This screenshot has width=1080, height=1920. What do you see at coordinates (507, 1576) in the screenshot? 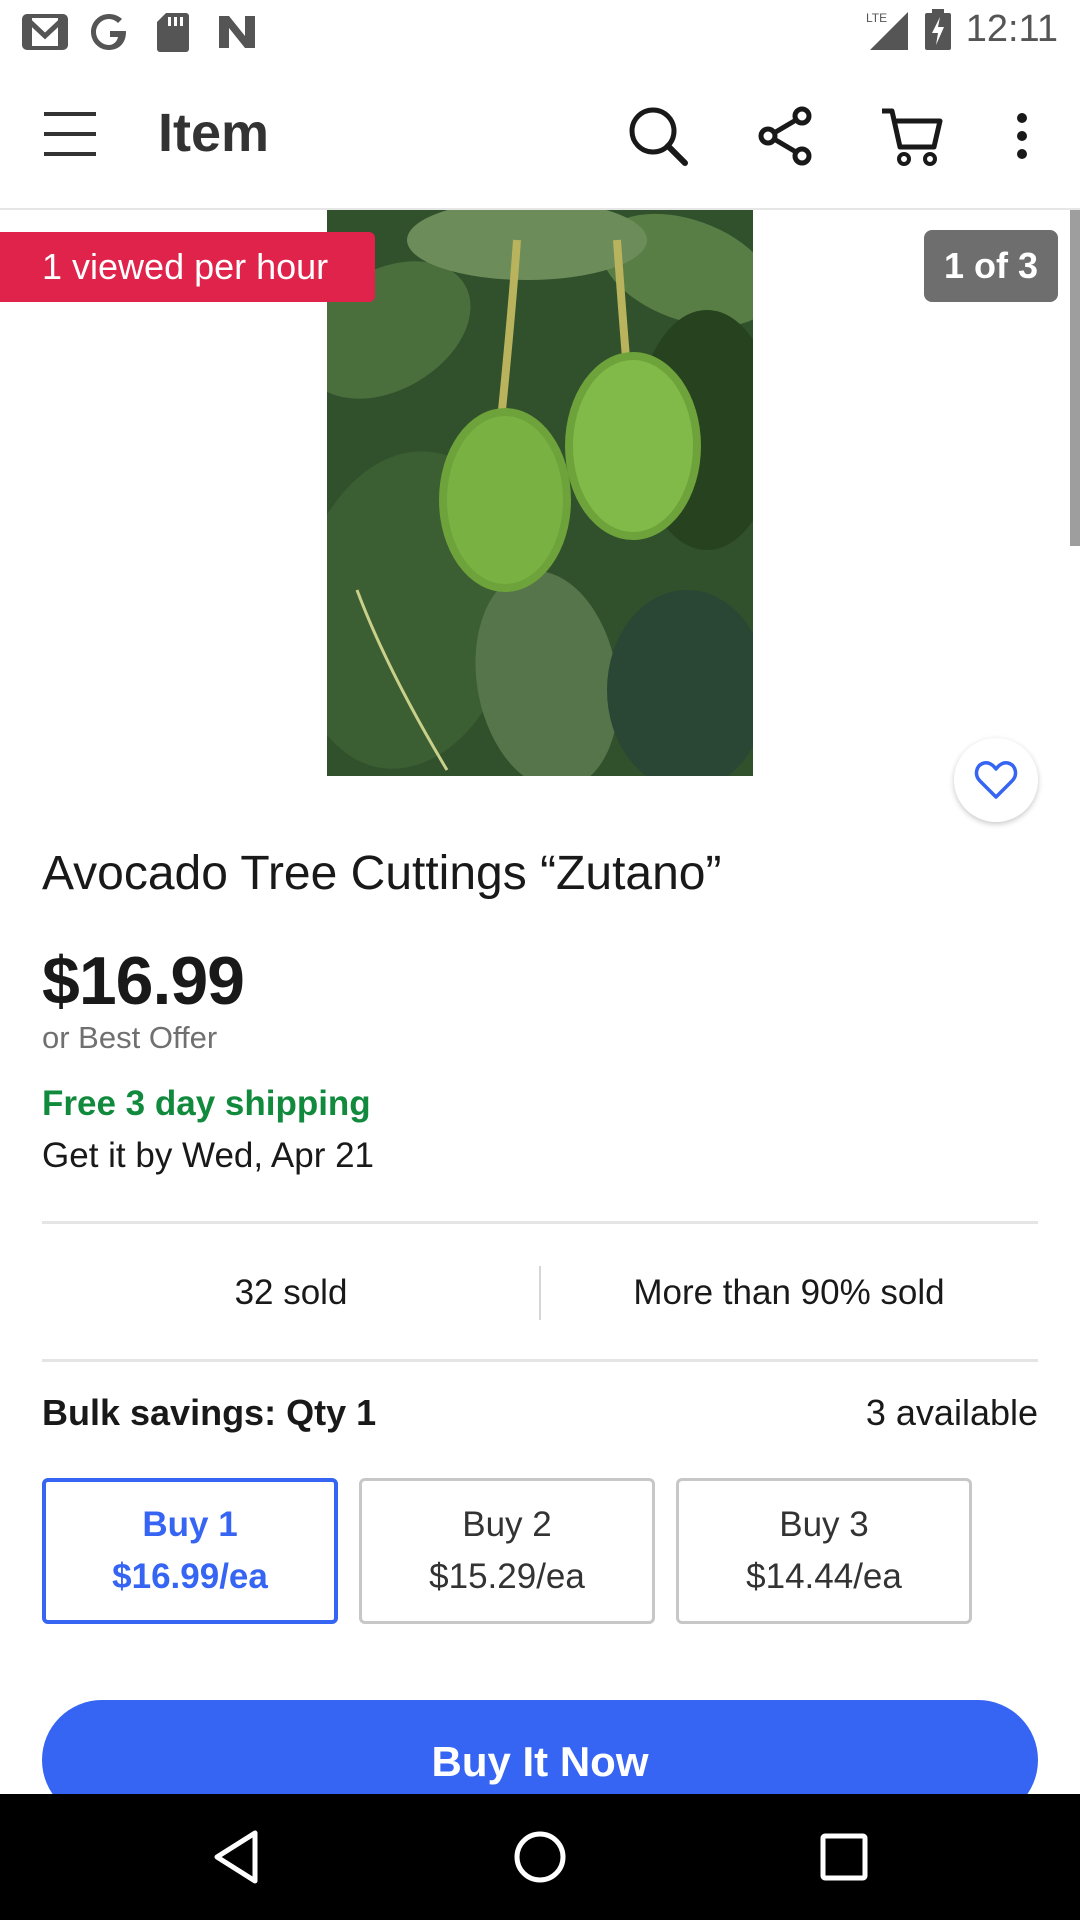
I see `option-price: $15.29/ea` at bounding box center [507, 1576].